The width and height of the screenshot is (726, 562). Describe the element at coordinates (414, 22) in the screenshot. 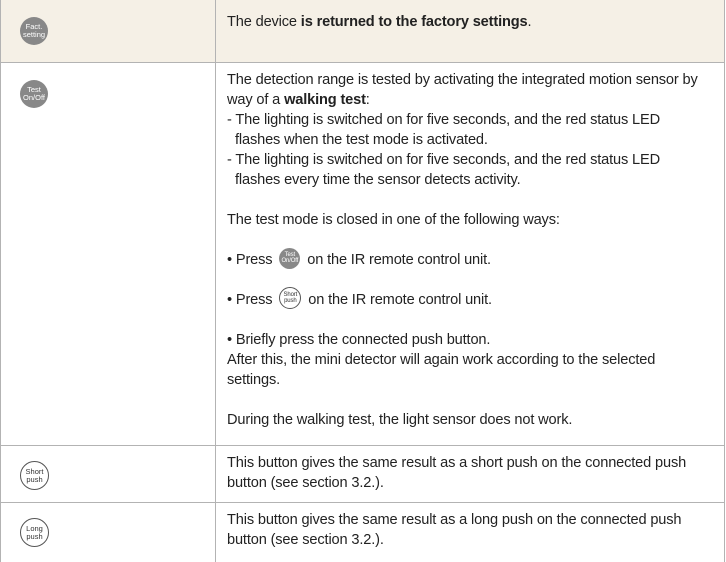

I see `bold-text: is returned to the factory settings` at that location.